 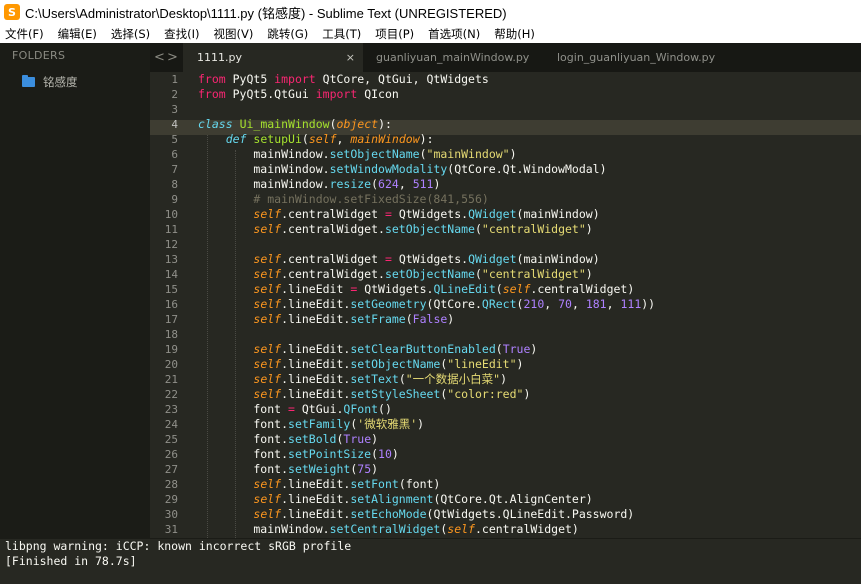 I want to click on code-line: mainWindow.resize(624, 511), so click(x=529, y=184).